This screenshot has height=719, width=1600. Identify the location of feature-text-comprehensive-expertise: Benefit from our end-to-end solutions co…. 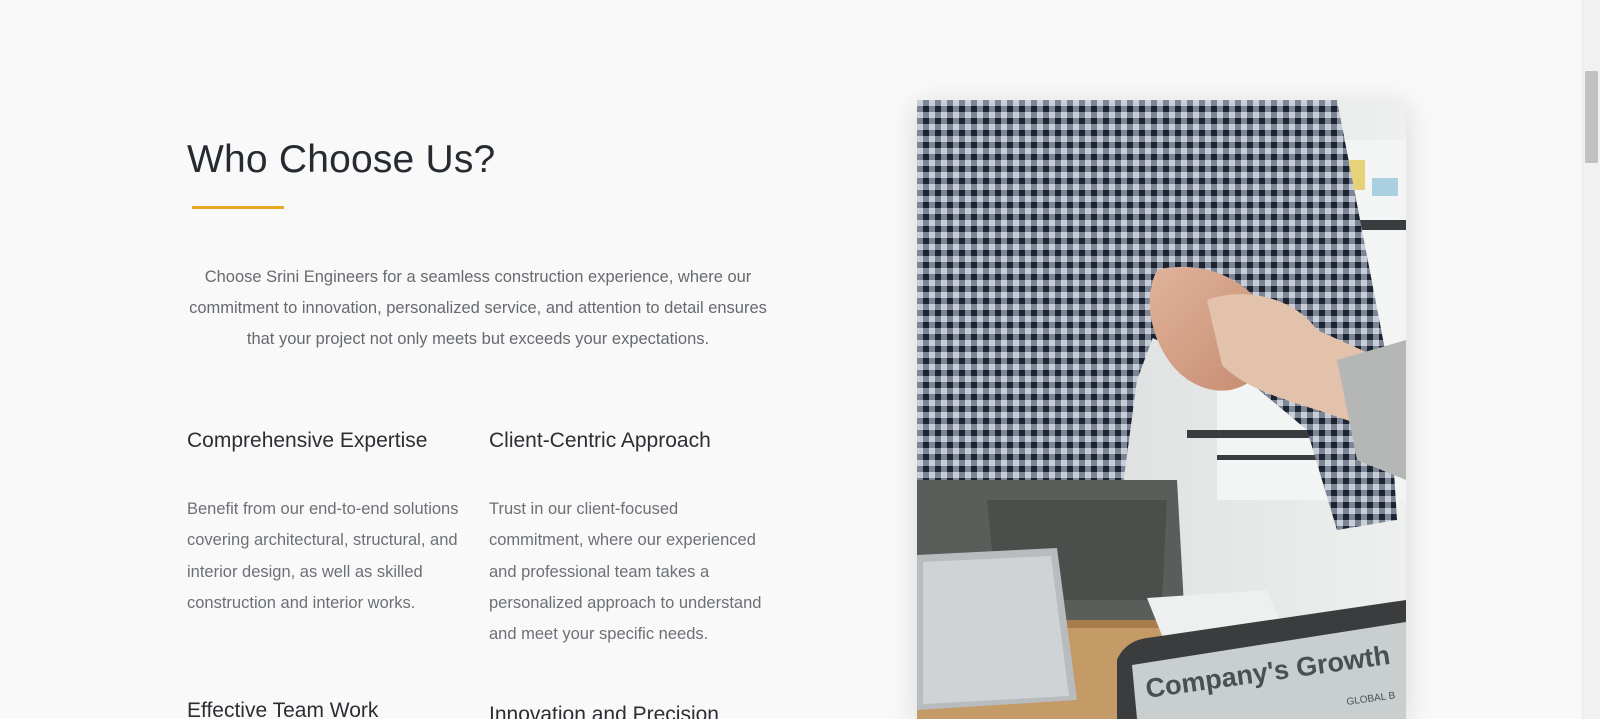
(323, 556).